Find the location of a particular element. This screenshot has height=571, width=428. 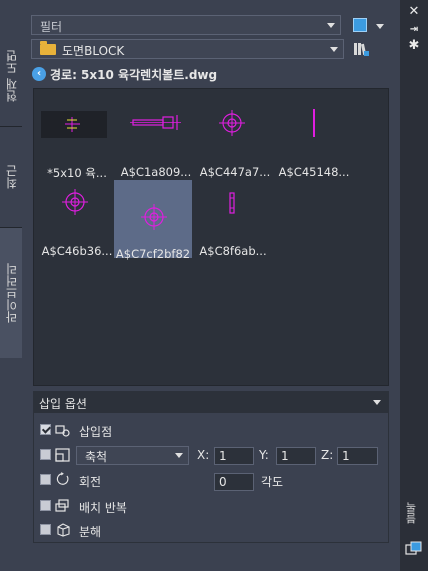

z-label: Z: is located at coordinates (327, 455).